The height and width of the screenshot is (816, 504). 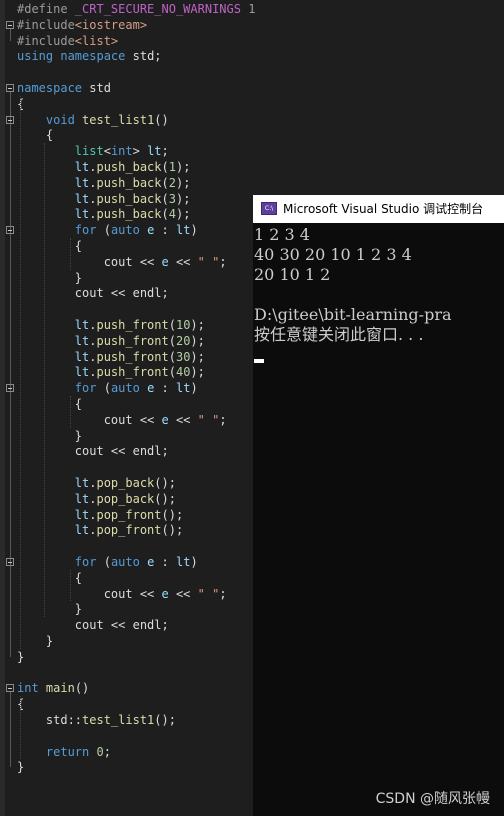 I want to click on code-token: pop_back, so click(x=125, y=483).